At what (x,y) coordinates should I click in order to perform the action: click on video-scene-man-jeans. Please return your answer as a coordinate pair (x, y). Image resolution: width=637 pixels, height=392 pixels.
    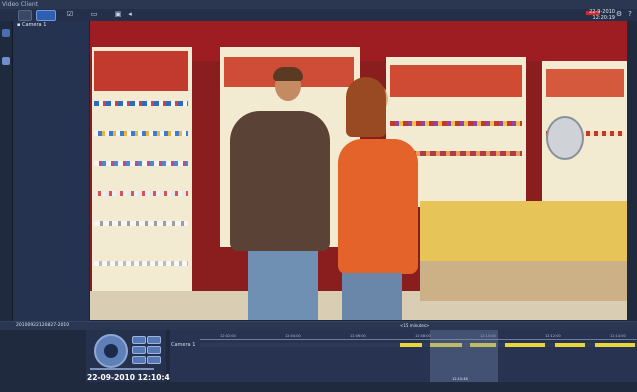
    Looking at the image, I should click on (283, 285).